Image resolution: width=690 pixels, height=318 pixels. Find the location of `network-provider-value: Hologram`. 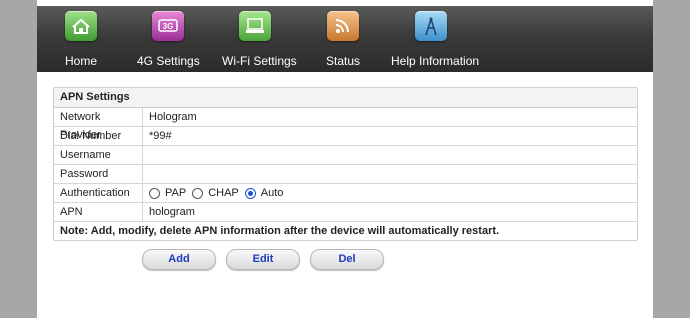

network-provider-value: Hologram is located at coordinates (390, 117).